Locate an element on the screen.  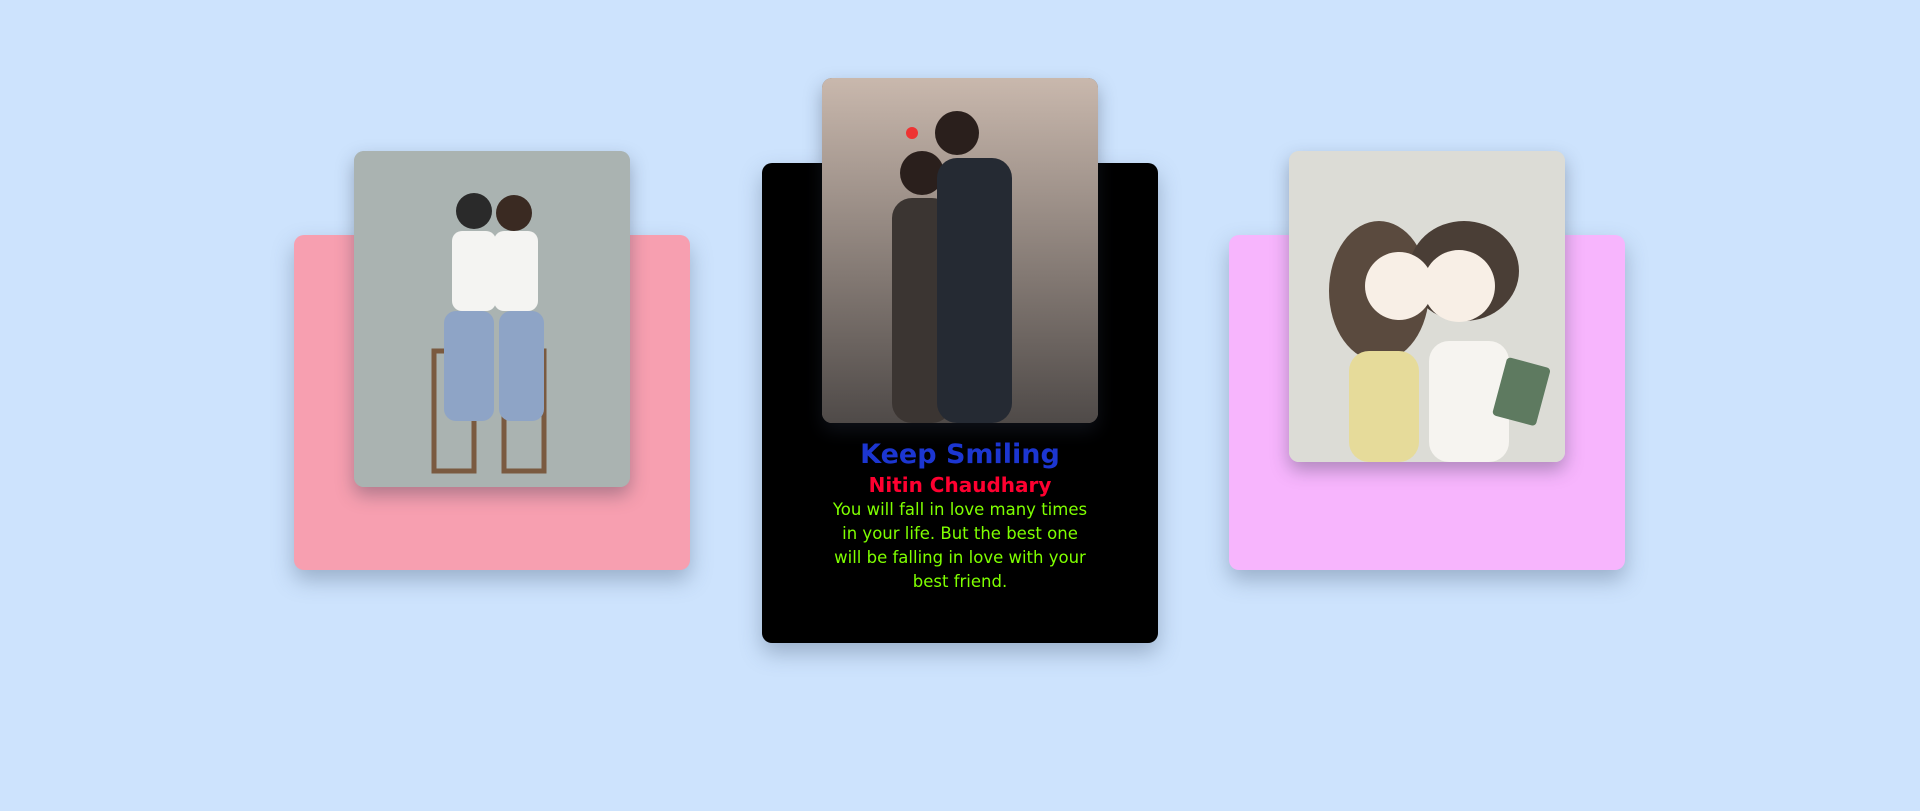
couple-illustration-image is located at coordinates (492, 319).